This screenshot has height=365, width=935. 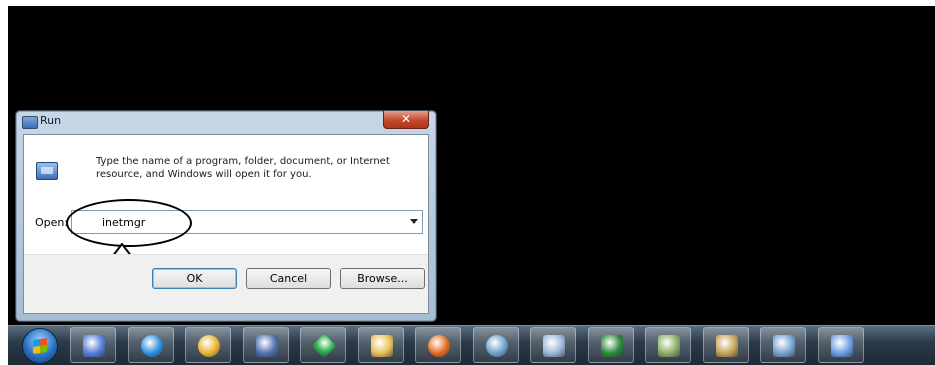 I want to click on image-viewer-icon, so click(x=669, y=346).